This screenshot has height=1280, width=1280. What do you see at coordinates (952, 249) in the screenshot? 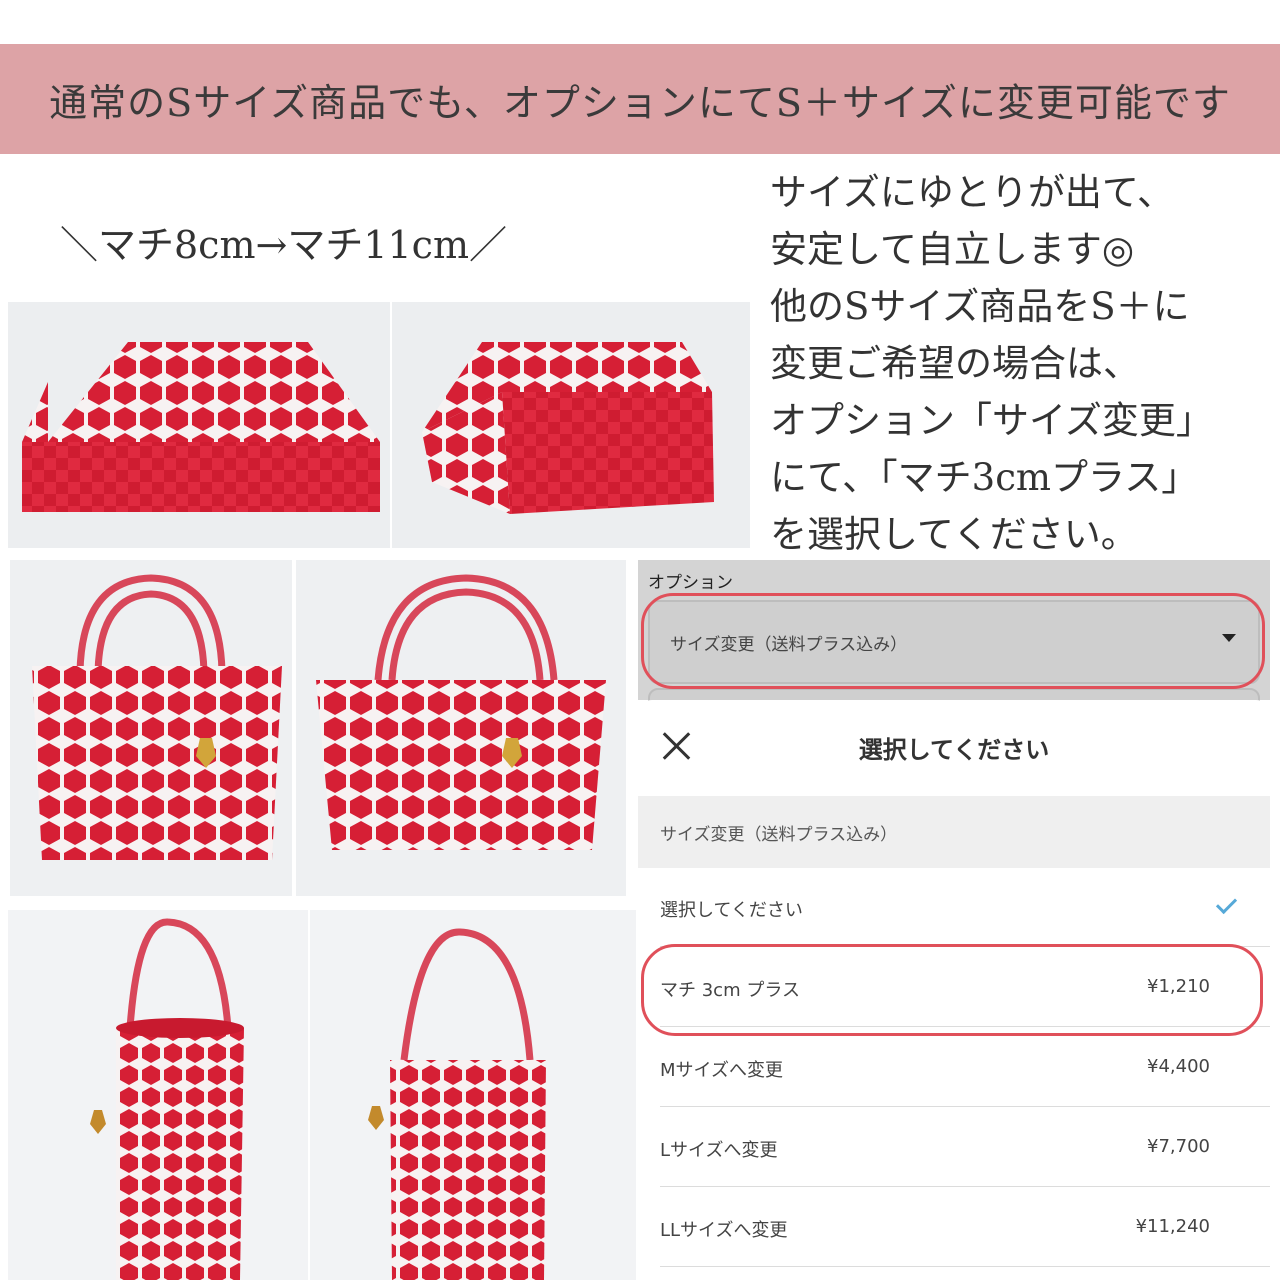
I see `description-line: 安定して自立します◎` at bounding box center [952, 249].